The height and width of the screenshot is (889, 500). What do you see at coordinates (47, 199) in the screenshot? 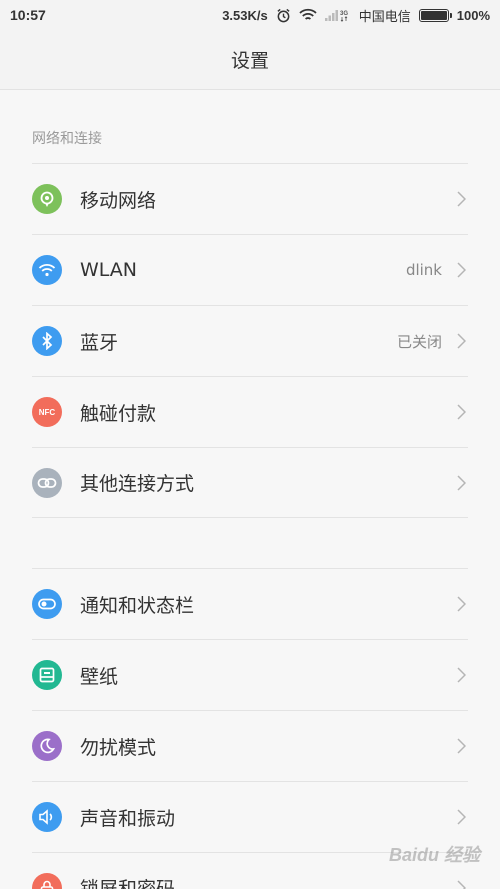
I see `mobile-network-icon` at bounding box center [47, 199].